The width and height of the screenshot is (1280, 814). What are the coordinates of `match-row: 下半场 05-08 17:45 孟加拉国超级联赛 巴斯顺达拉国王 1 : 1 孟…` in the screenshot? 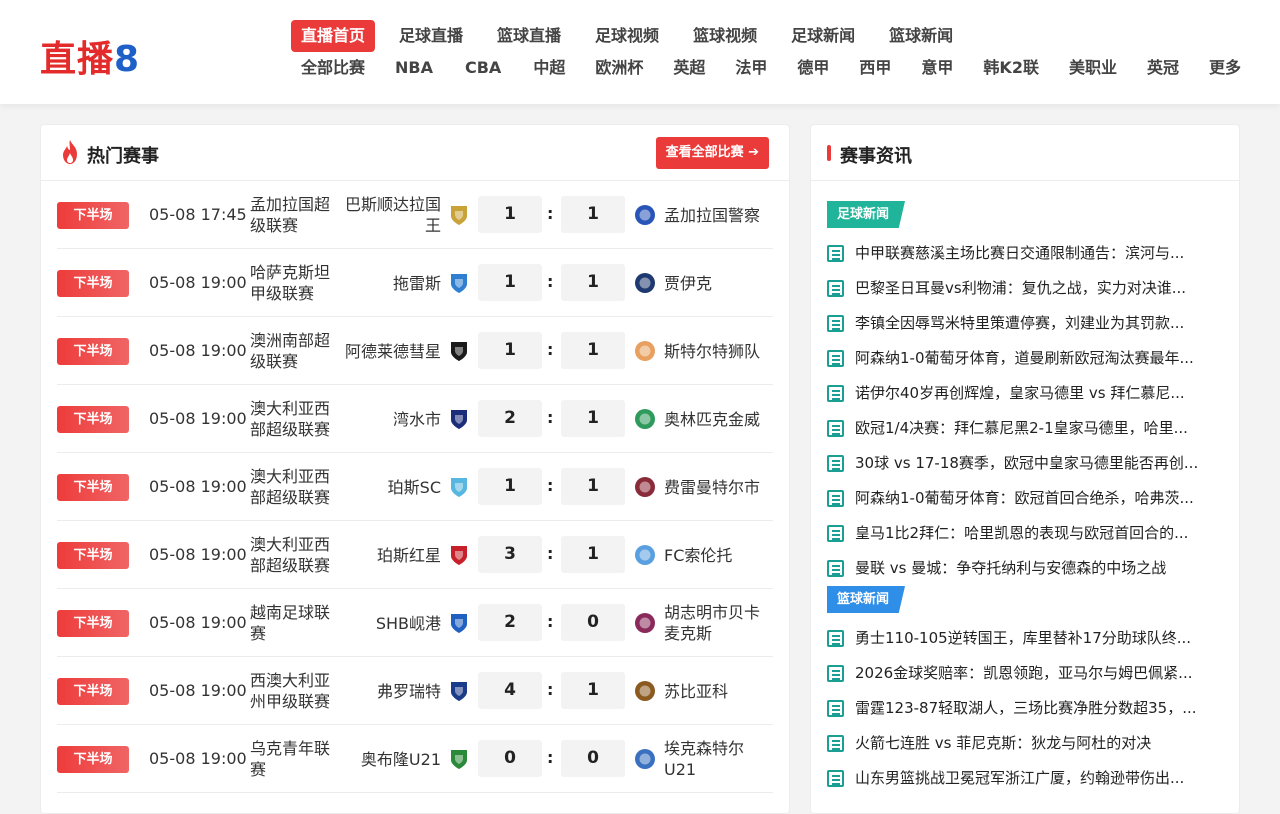 It's located at (415, 215).